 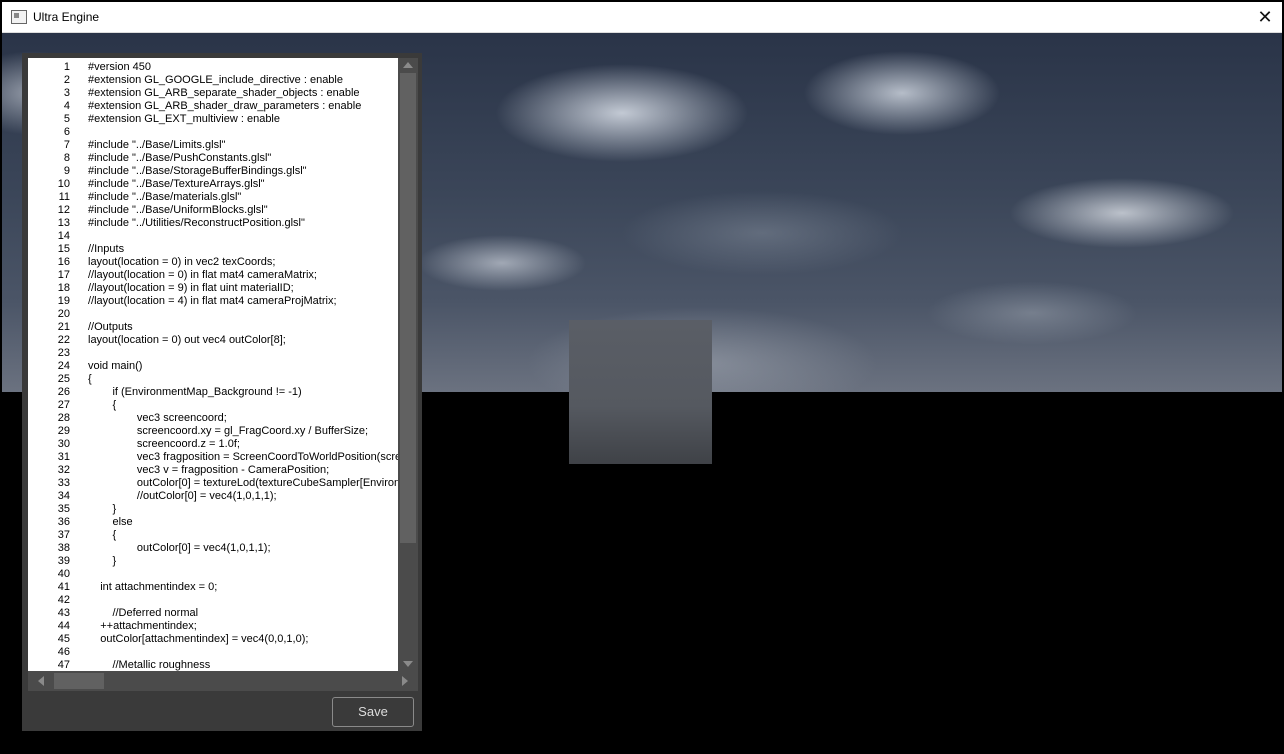 I want to click on code-line: screencoord.z = 1.0f;, so click(x=164, y=444).